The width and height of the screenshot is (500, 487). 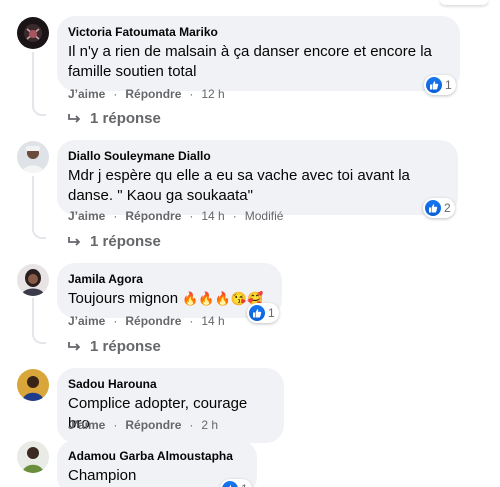 I want to click on comment-actions: J’aime · Répondre · 2 h, so click(x=143, y=425).